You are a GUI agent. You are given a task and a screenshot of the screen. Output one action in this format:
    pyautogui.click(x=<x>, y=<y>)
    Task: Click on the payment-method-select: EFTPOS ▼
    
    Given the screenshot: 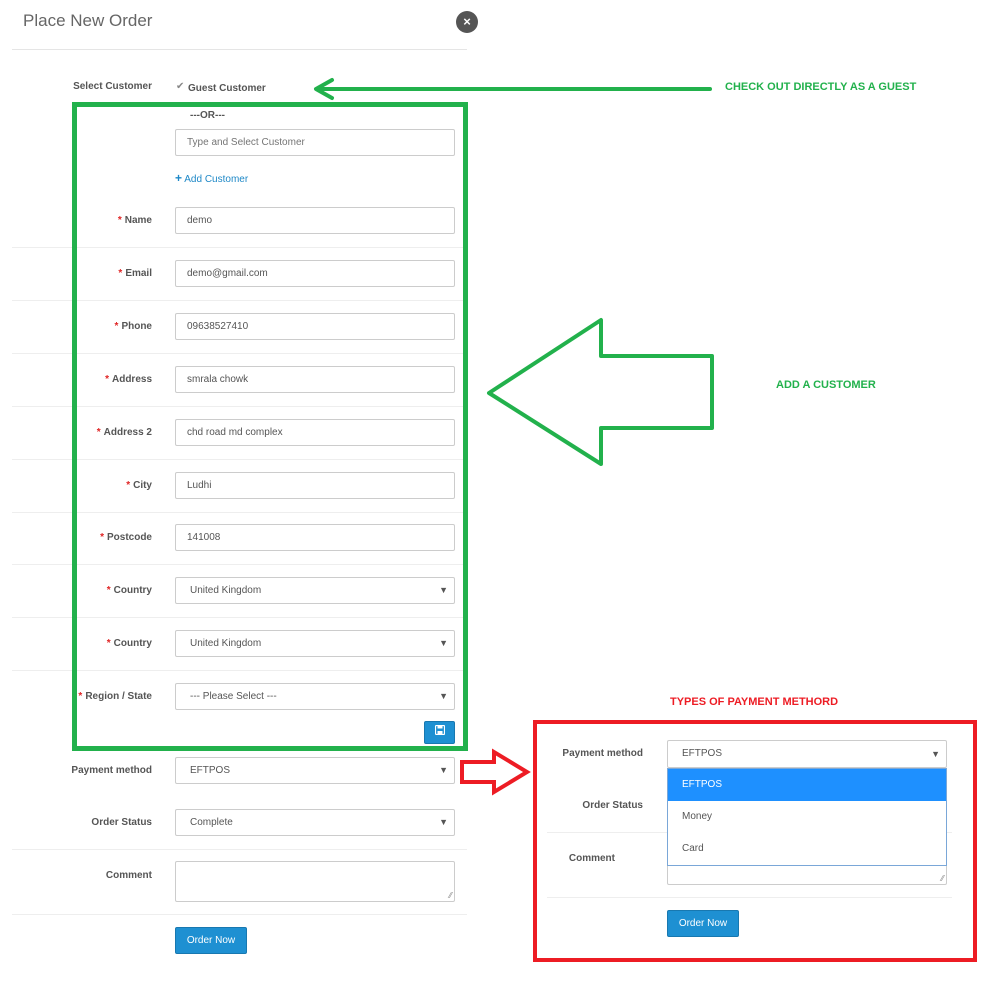 What is the action you would take?
    pyautogui.click(x=315, y=770)
    